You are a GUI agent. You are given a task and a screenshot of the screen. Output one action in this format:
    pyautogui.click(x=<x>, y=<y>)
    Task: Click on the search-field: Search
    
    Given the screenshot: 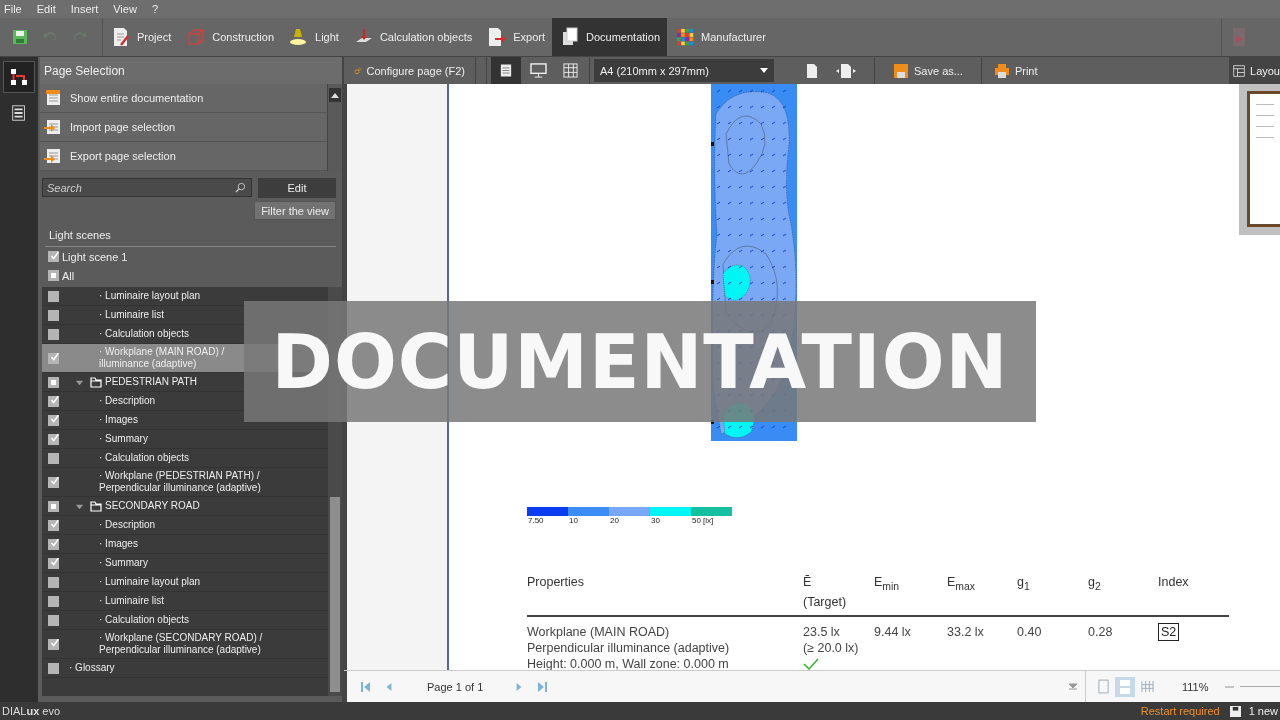 What is the action you would take?
    pyautogui.click(x=147, y=187)
    